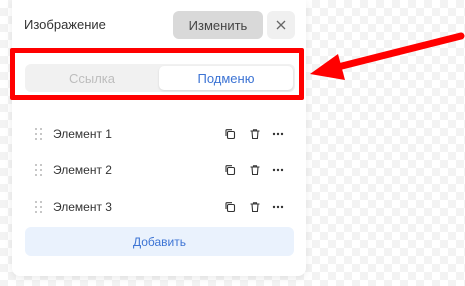  I want to click on image-label: Изображение, so click(65, 24).